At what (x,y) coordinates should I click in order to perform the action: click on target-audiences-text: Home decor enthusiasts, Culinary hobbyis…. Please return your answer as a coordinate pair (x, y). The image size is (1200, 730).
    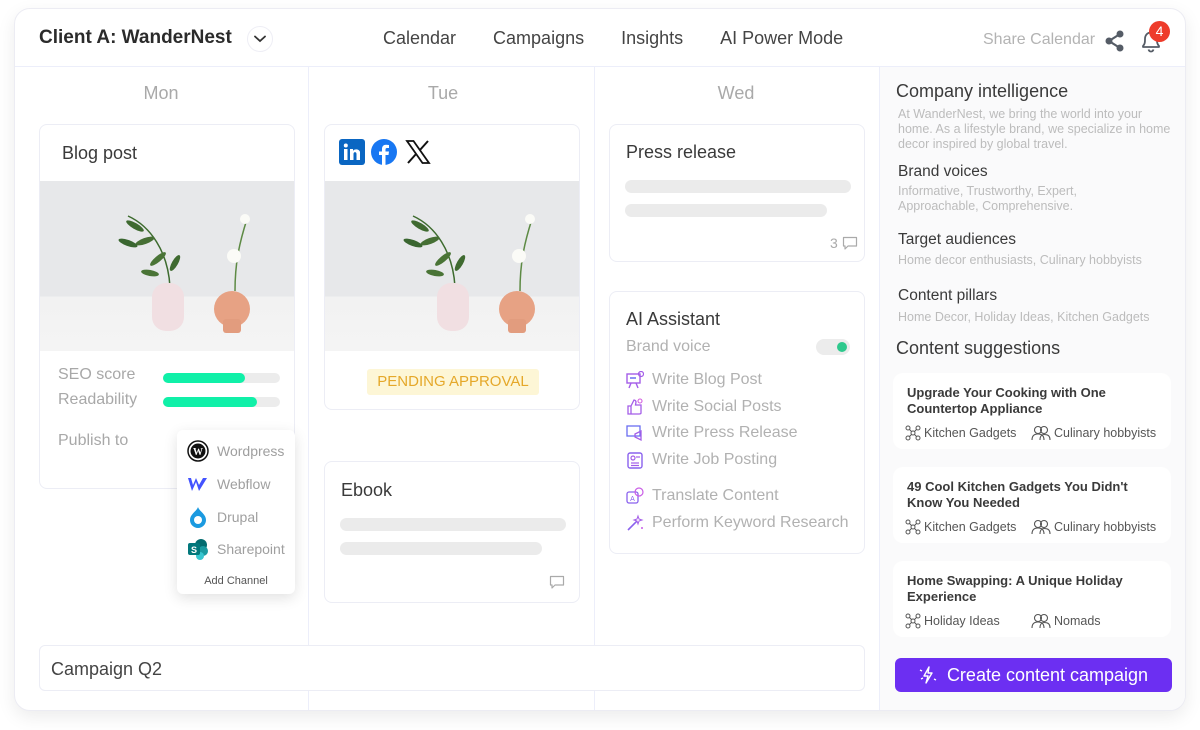
    Looking at the image, I should click on (1020, 260).